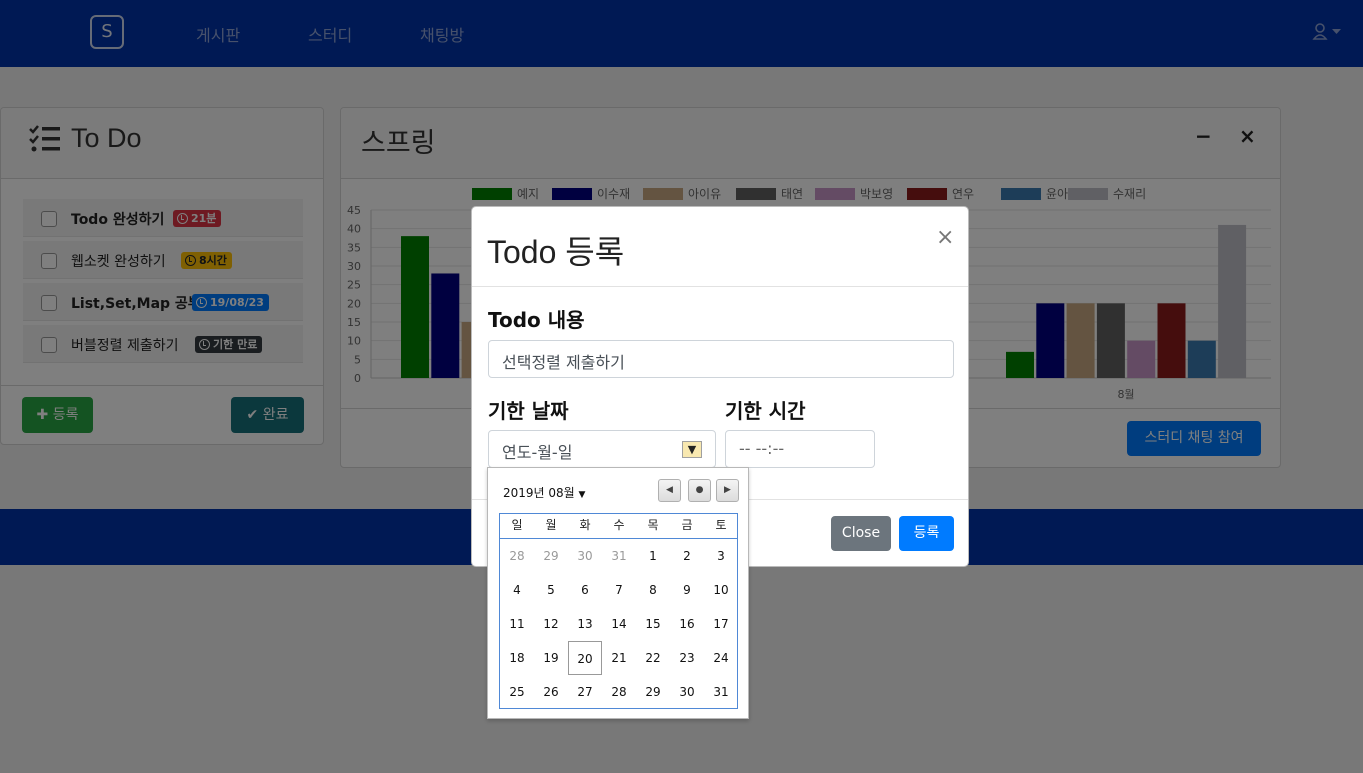 The height and width of the screenshot is (773, 1363). Describe the element at coordinates (619, 624) in the screenshot. I see `calendar-day: 14` at that location.